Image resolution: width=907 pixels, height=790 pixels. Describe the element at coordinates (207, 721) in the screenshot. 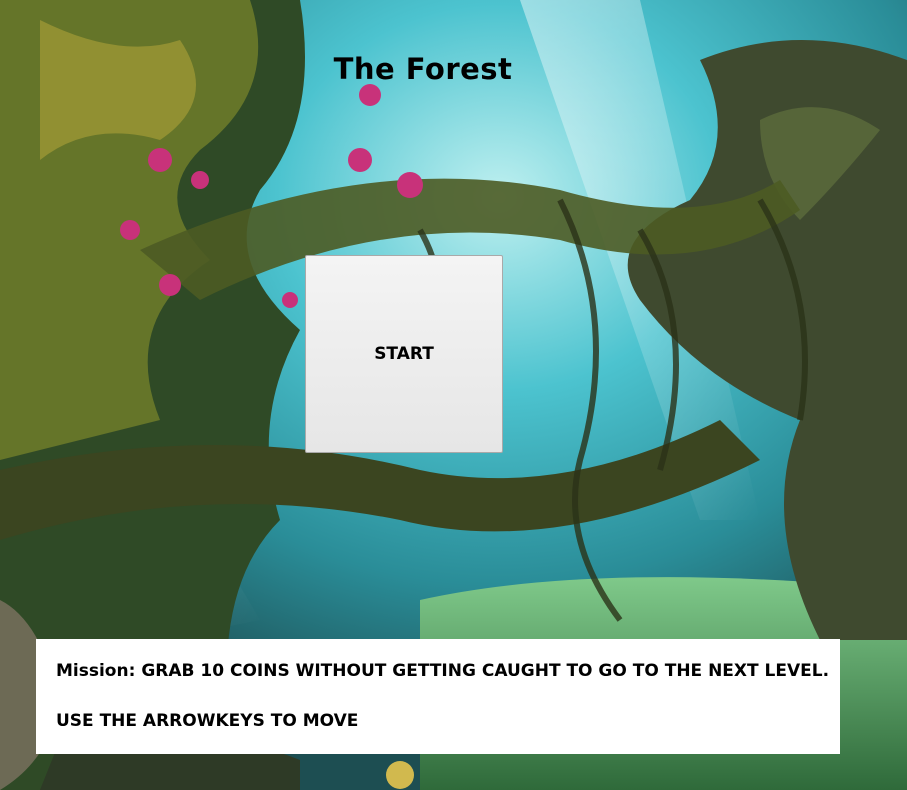

I see `controls-text: USE THE ARROWKEYS TO MOVE` at that location.